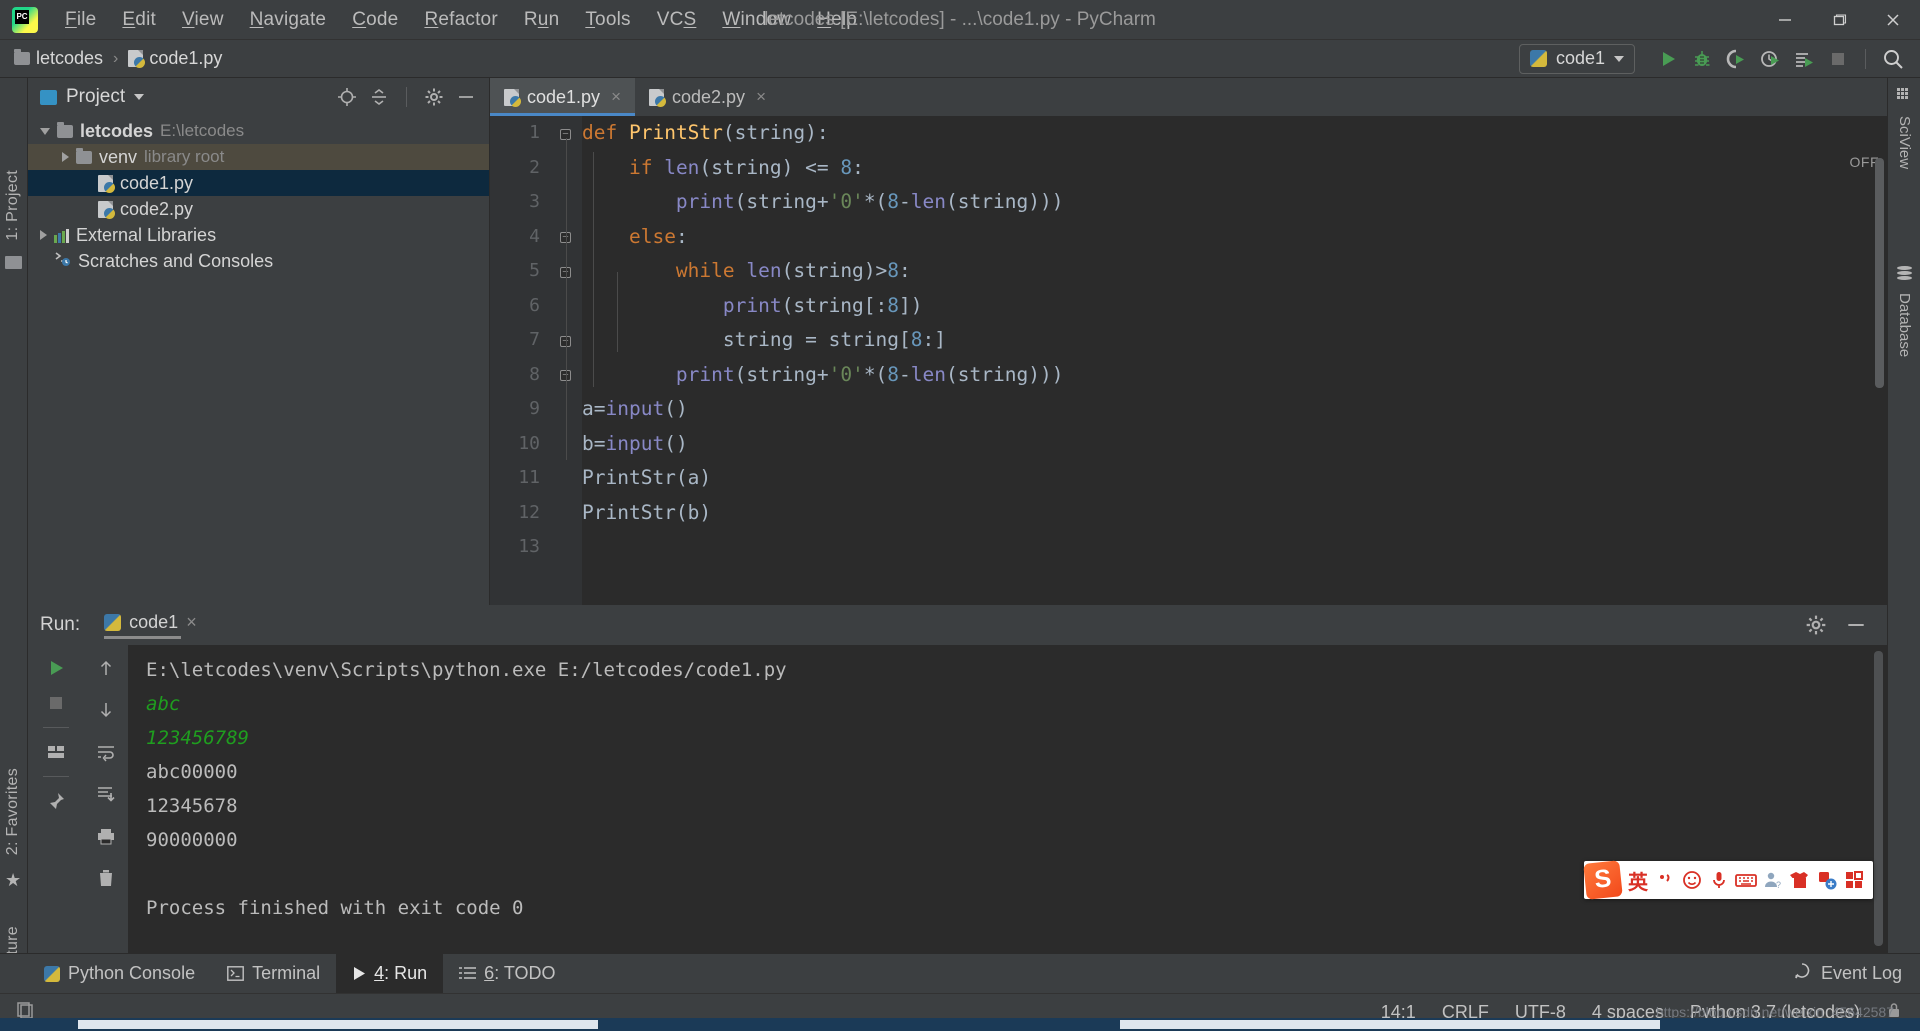 The height and width of the screenshot is (1031, 1920). What do you see at coordinates (607, 20) in the screenshot?
I see `menu-item-tools: Tools` at bounding box center [607, 20].